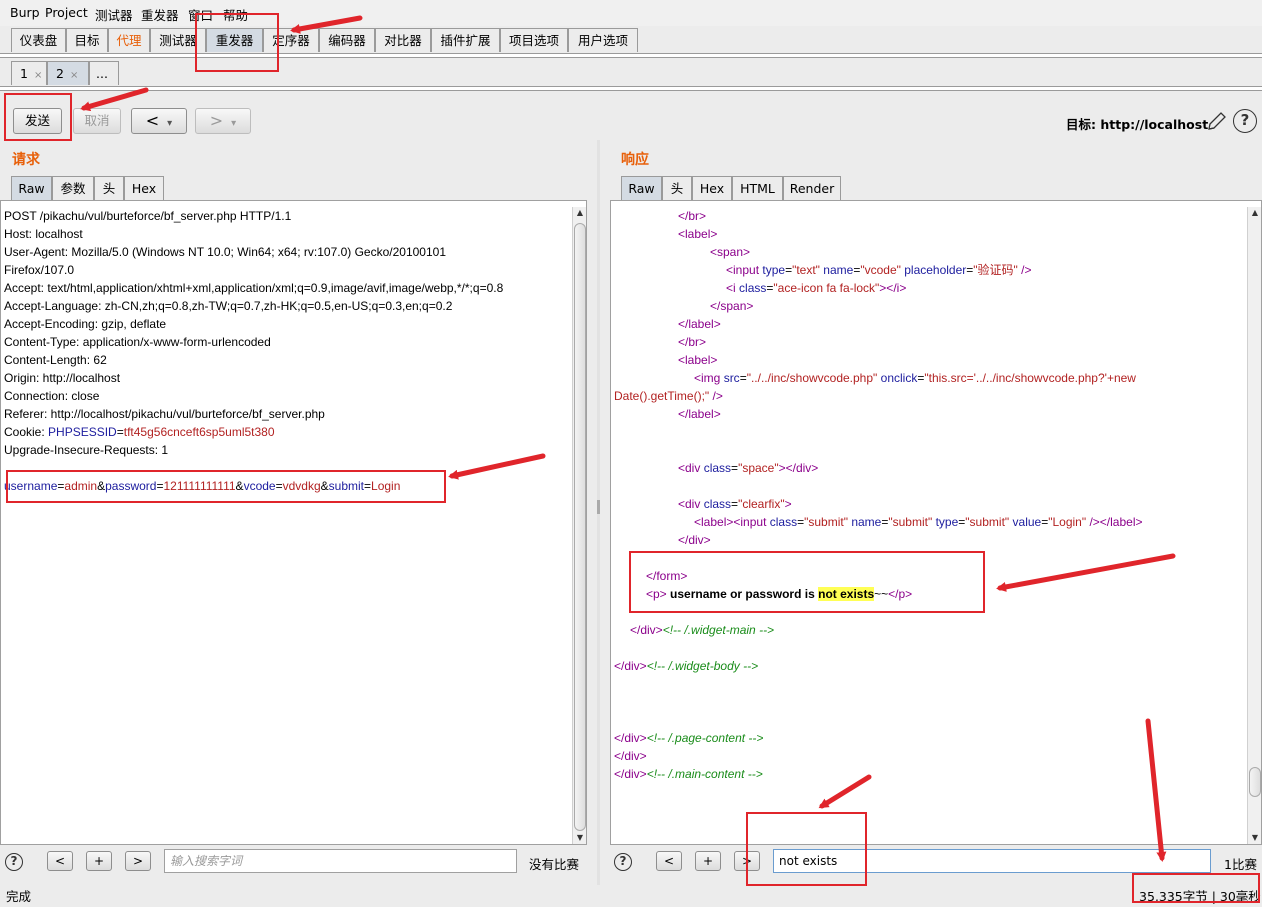 The width and height of the screenshot is (1262, 907). What do you see at coordinates (73, 188) in the screenshot?
I see `request-tab-params: 参数` at bounding box center [73, 188].